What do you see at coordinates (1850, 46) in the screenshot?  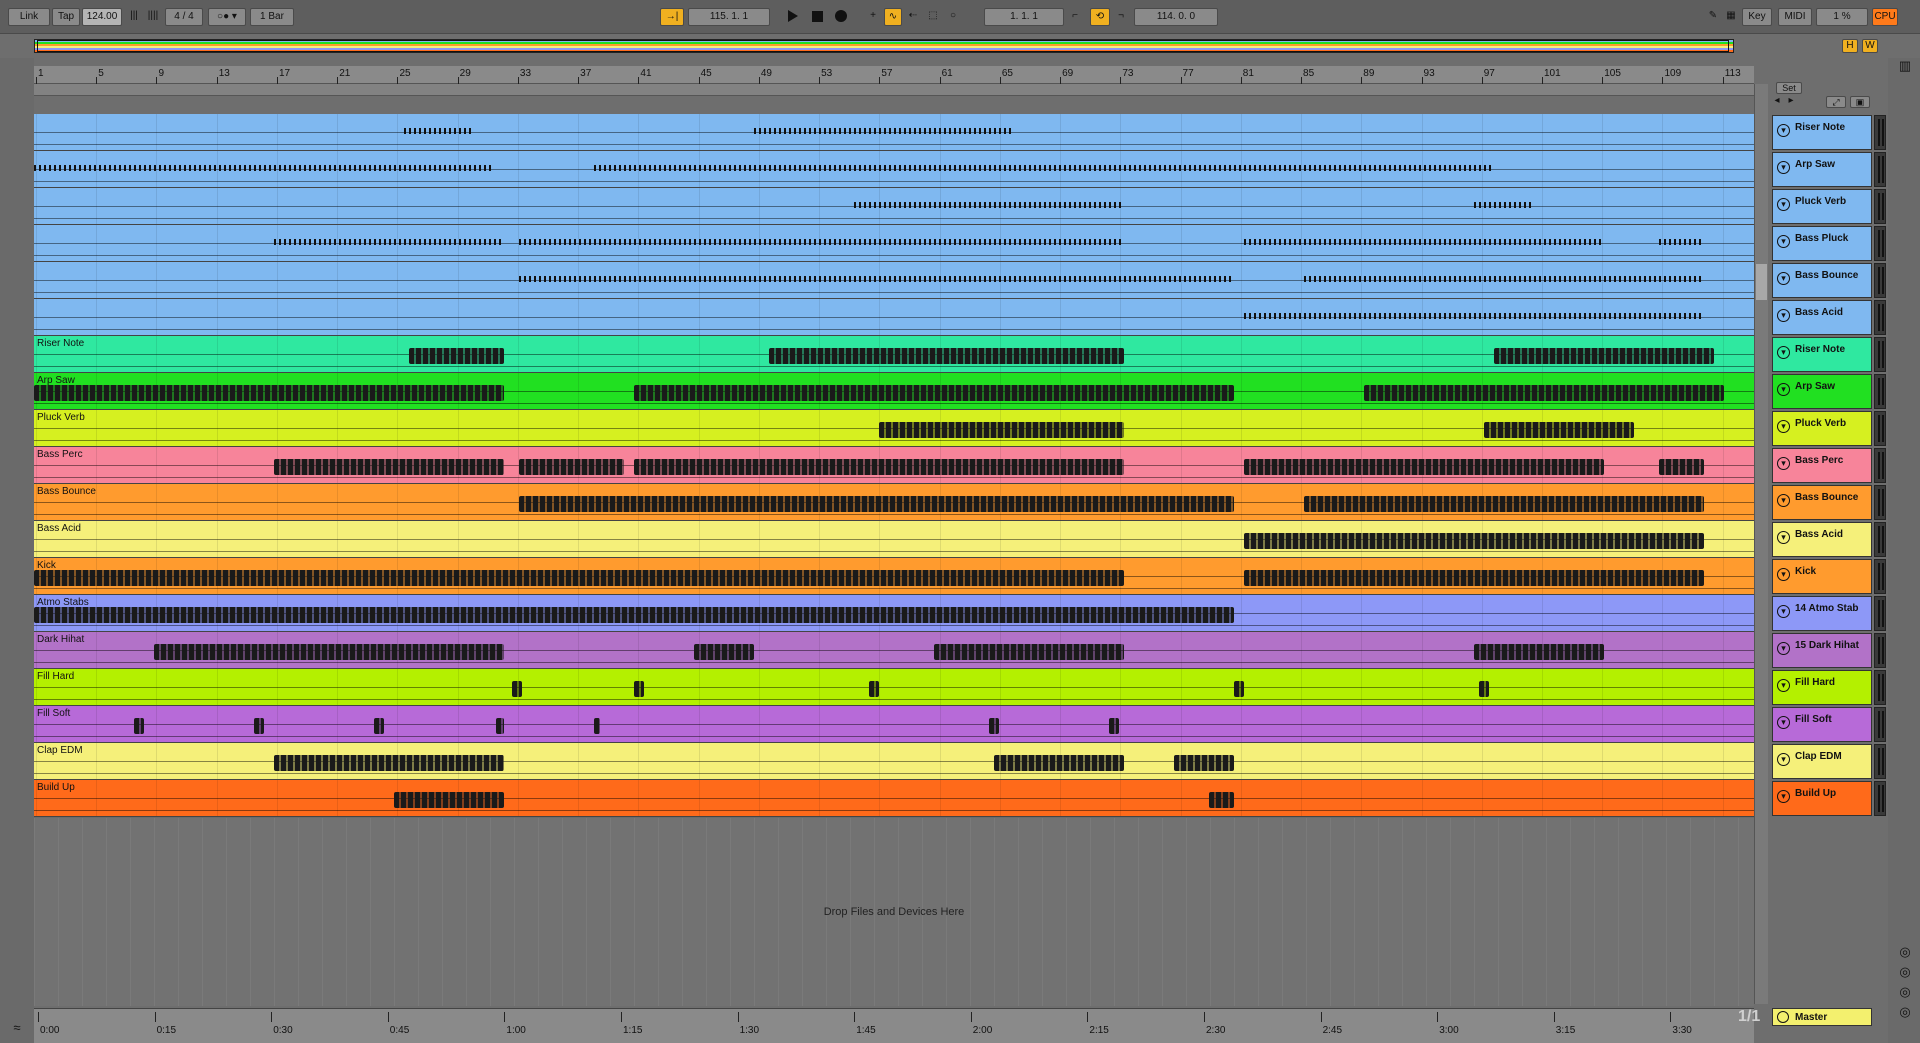 I see `height-button: H` at bounding box center [1850, 46].